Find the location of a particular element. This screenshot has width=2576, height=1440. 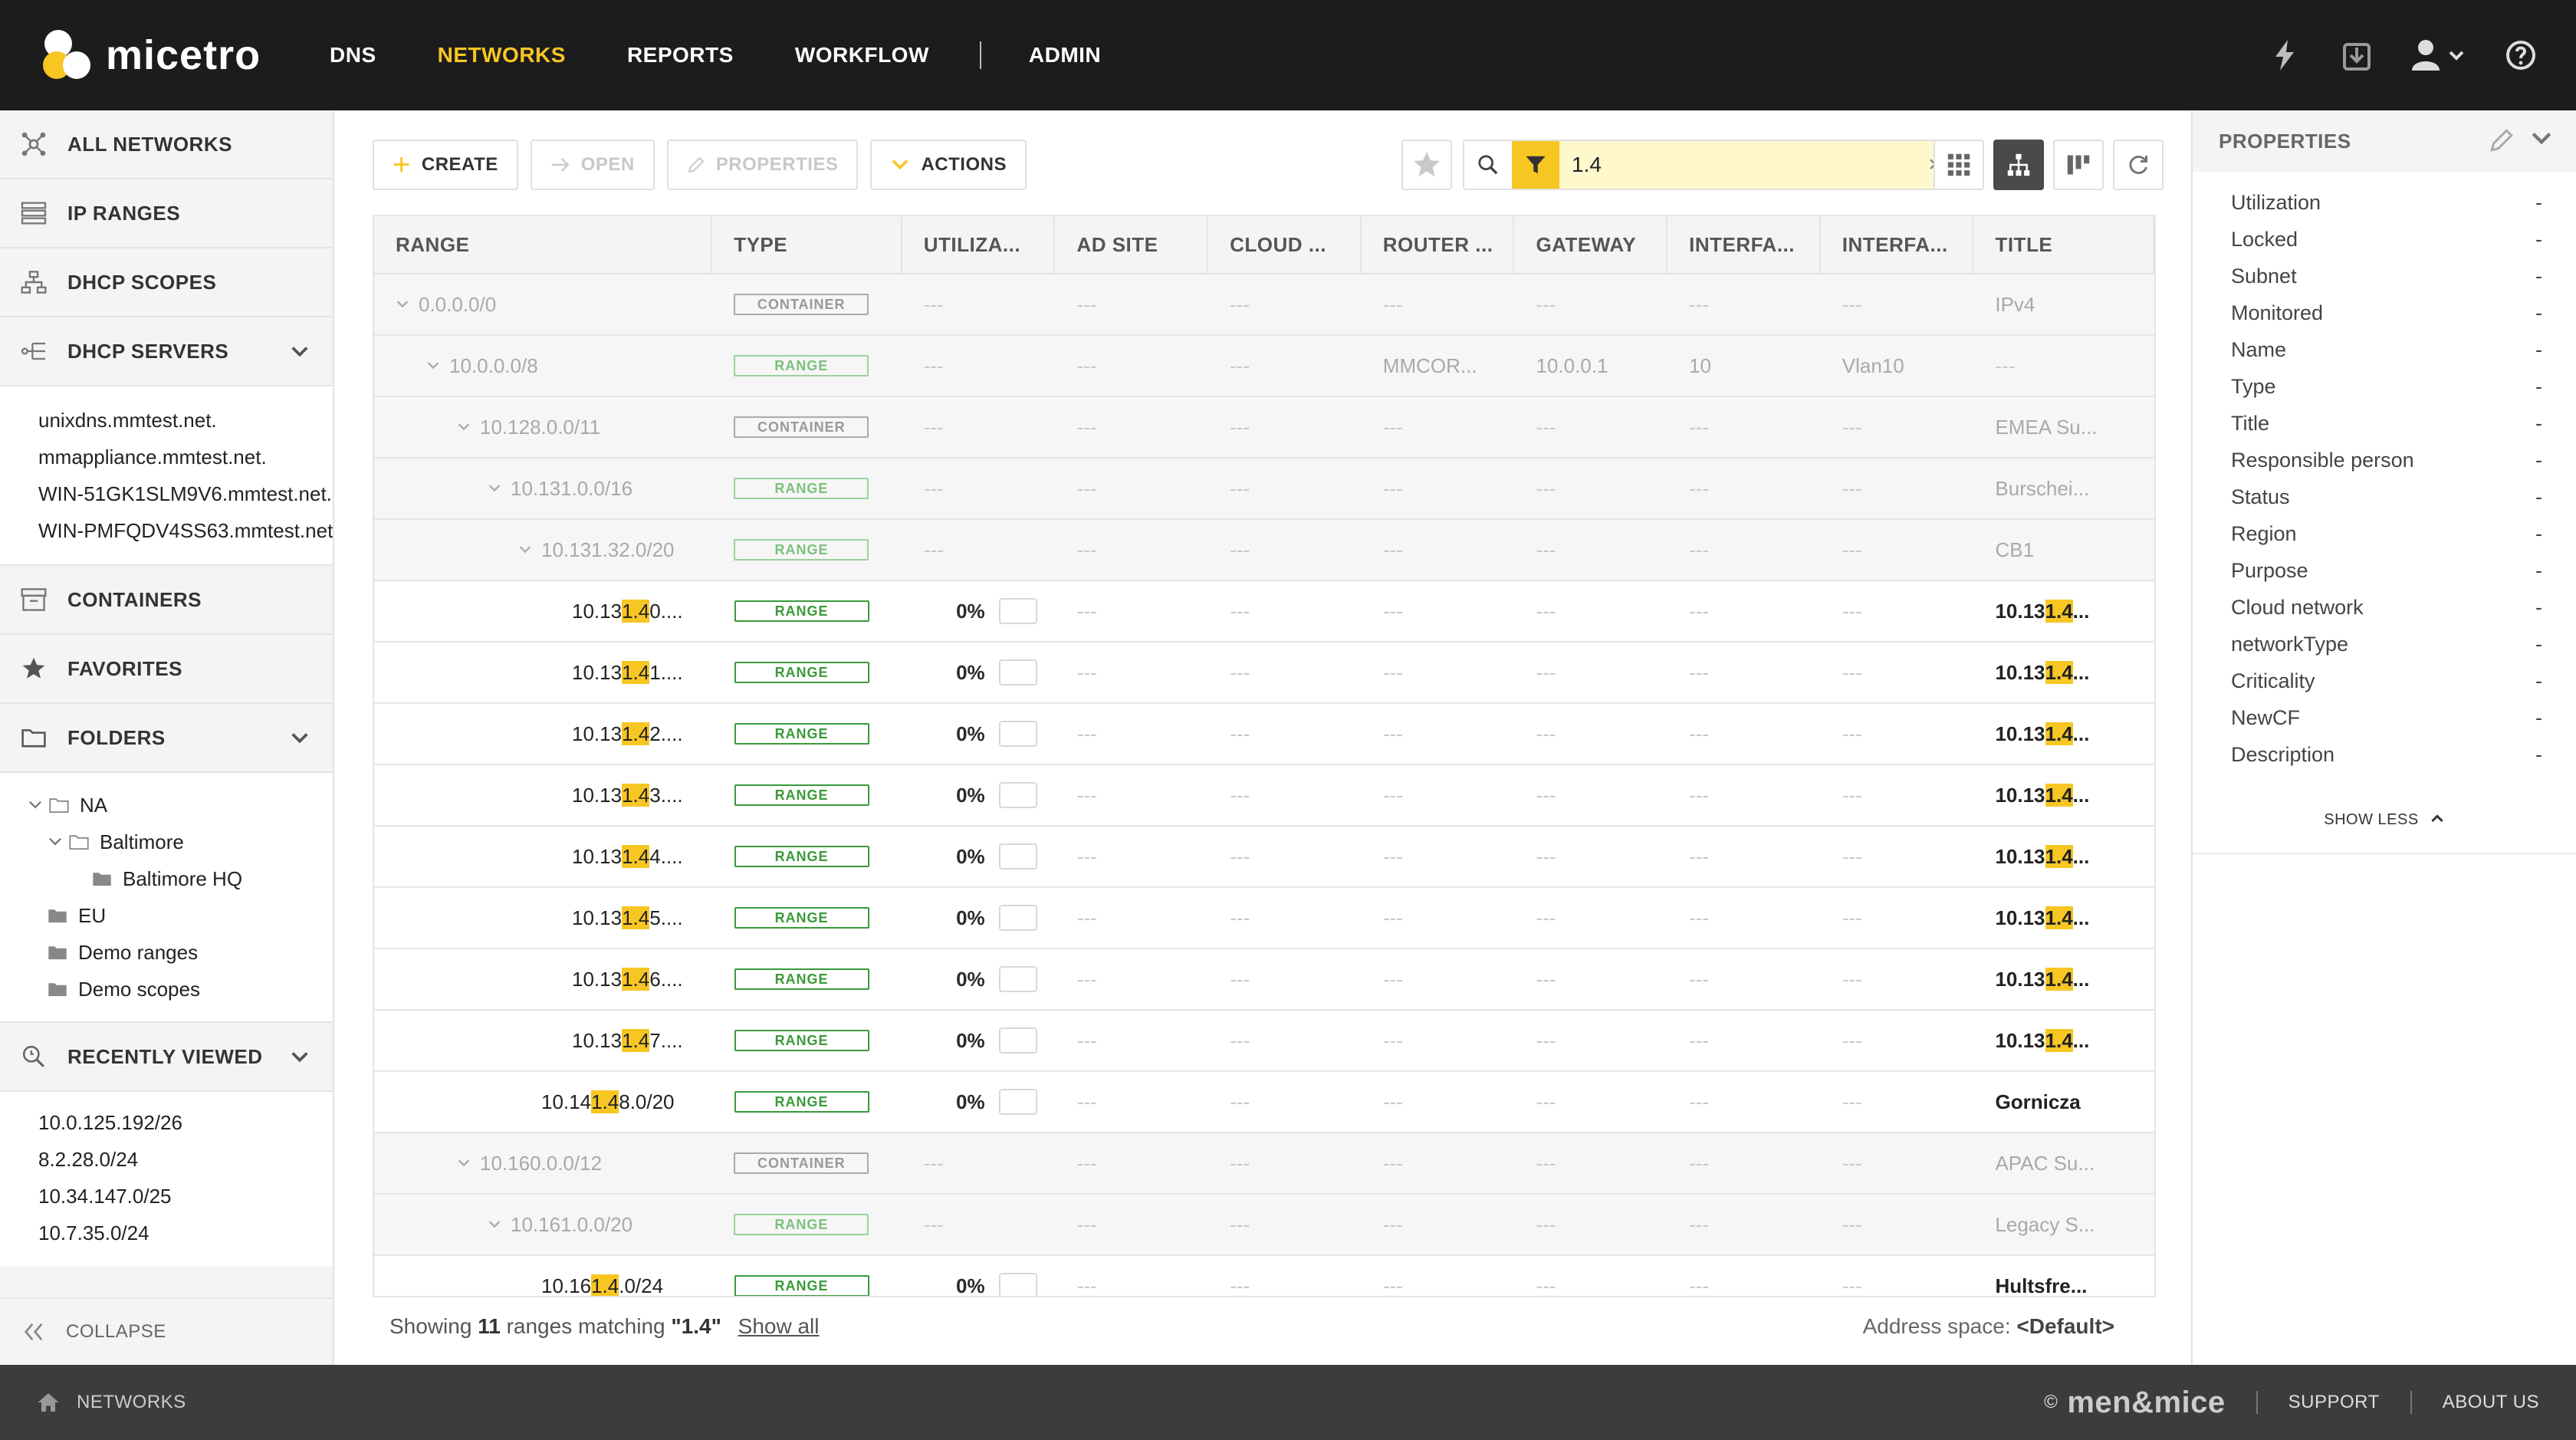

cell-ad-site: --- is located at coordinates (1132, 427).